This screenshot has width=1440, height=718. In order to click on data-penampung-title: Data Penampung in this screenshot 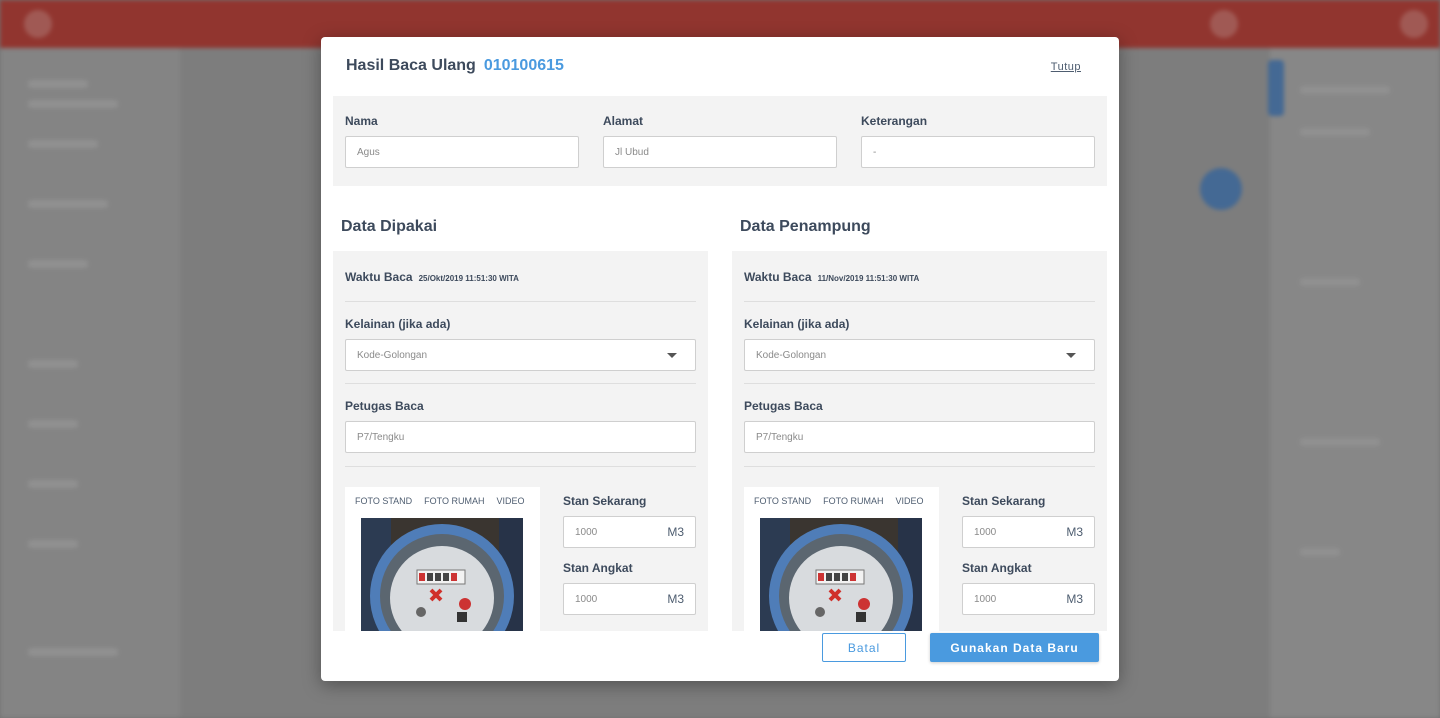, I will do `click(805, 226)`.